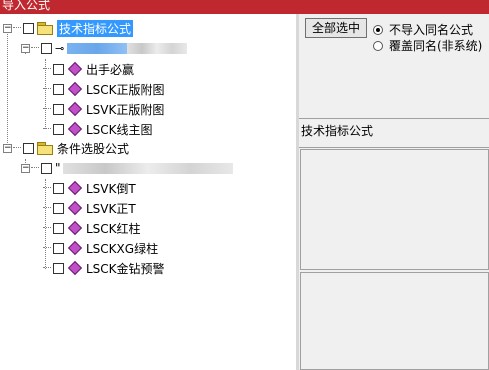 This screenshot has height=370, width=489. Describe the element at coordinates (297, 192) in the screenshot. I see `splitter` at that location.